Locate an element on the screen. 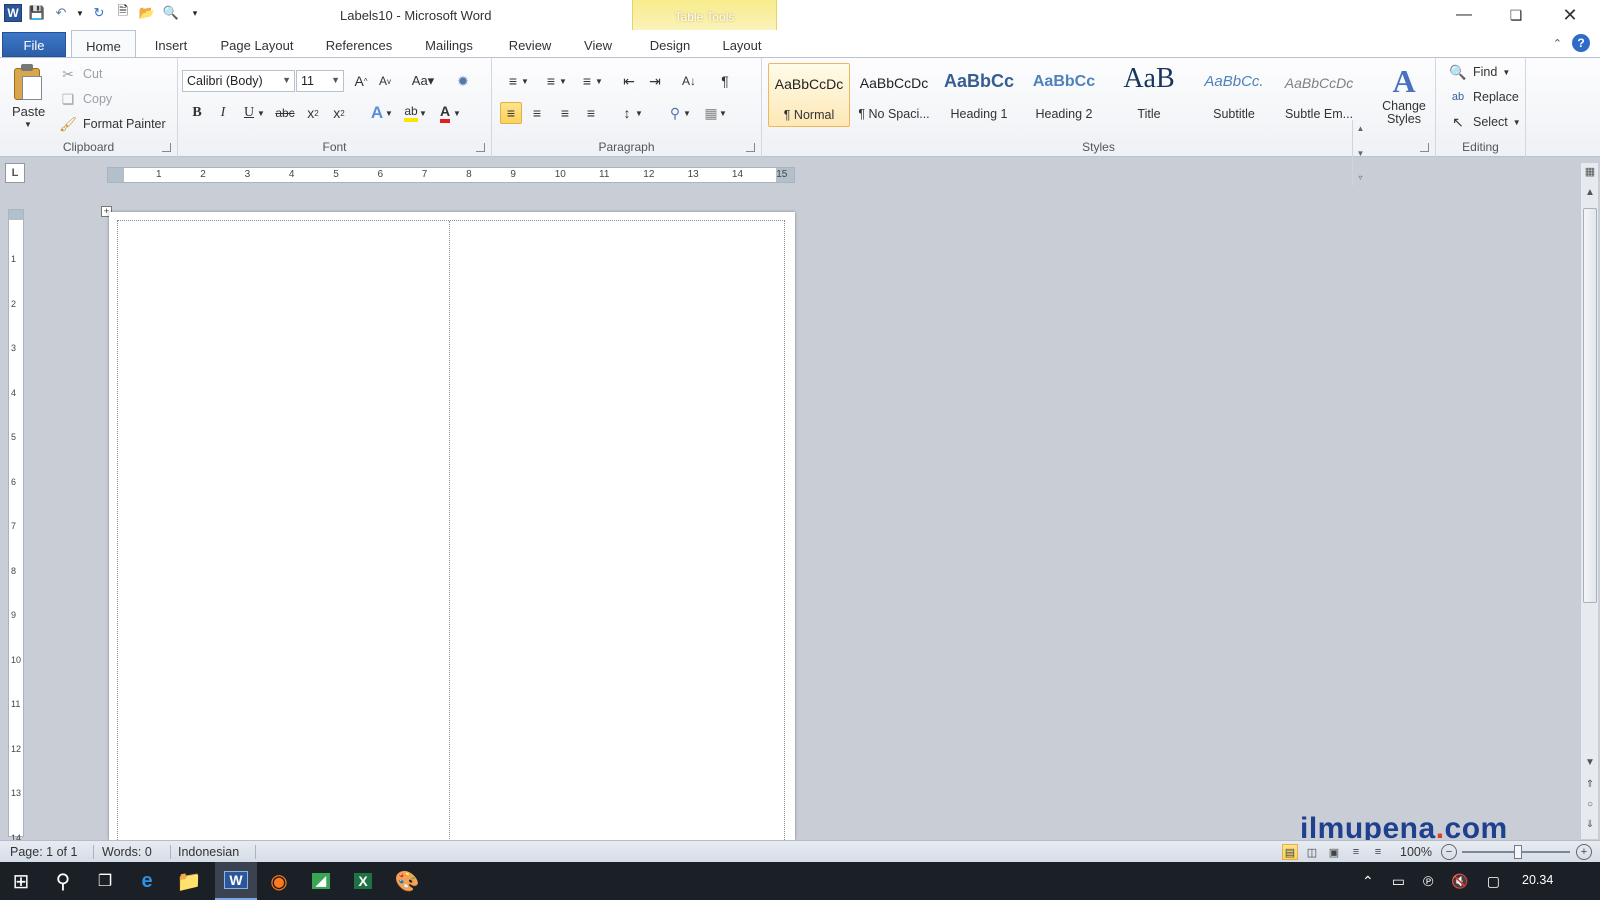 This screenshot has width=1600, height=900. change-case-icon: Aa▾ is located at coordinates (423, 81).